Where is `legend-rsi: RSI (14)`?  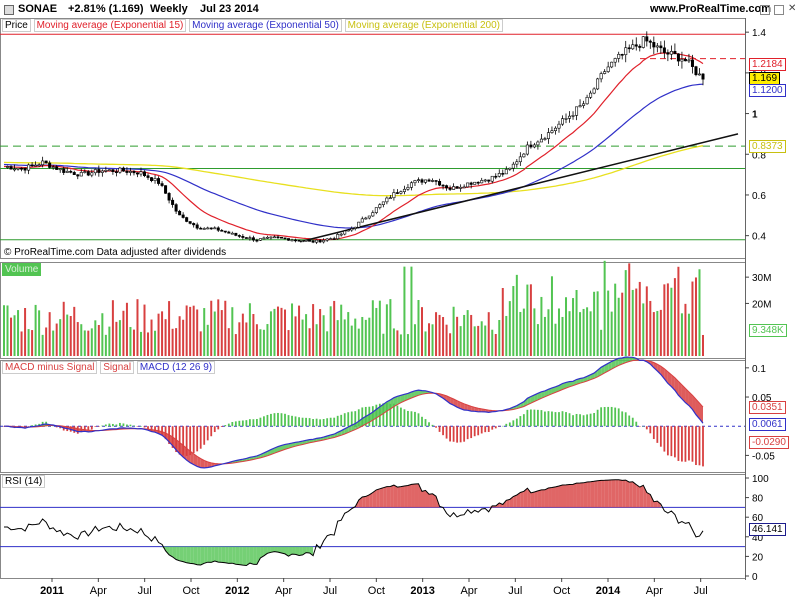
legend-rsi: RSI (14) is located at coordinates (24, 481).